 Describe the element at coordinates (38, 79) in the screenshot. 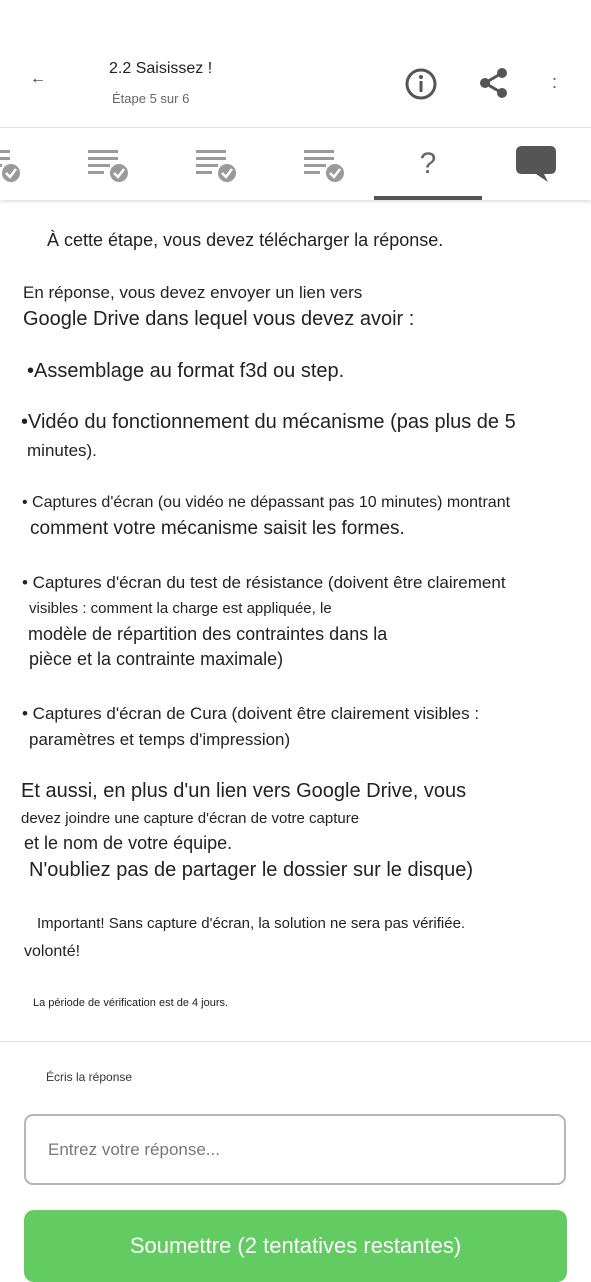

I see `arrow-left-icon: ←` at that location.